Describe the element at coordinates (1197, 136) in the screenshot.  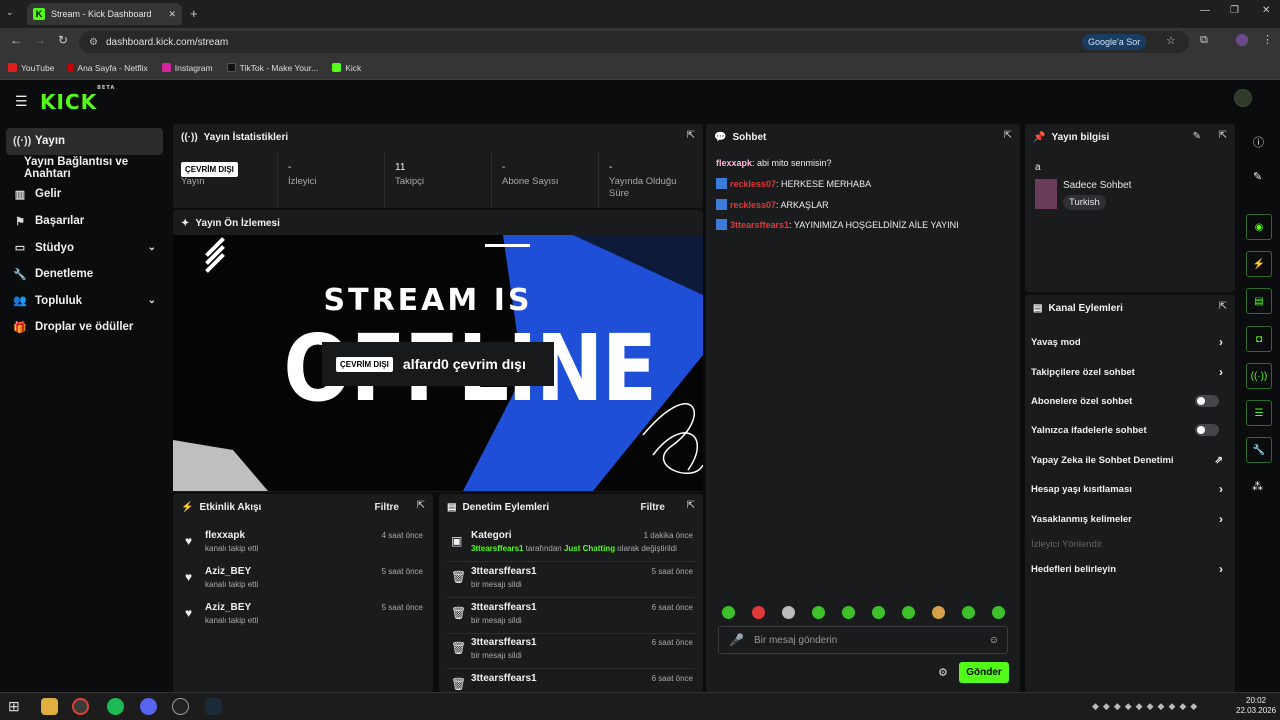
I see `edit-icon: ✎` at that location.